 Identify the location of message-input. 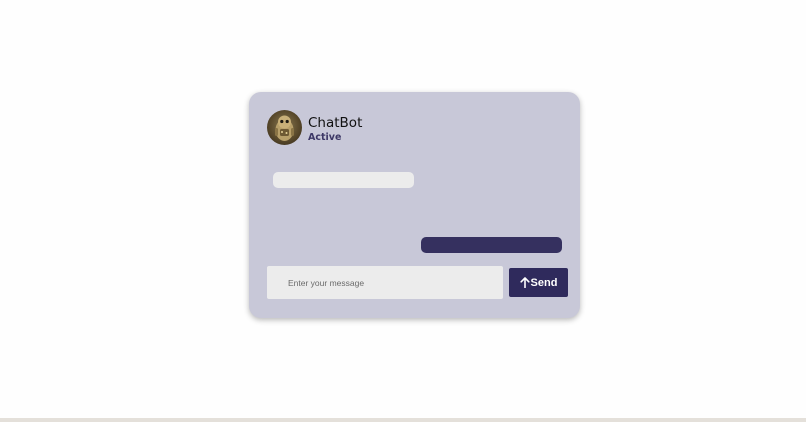
(385, 282).